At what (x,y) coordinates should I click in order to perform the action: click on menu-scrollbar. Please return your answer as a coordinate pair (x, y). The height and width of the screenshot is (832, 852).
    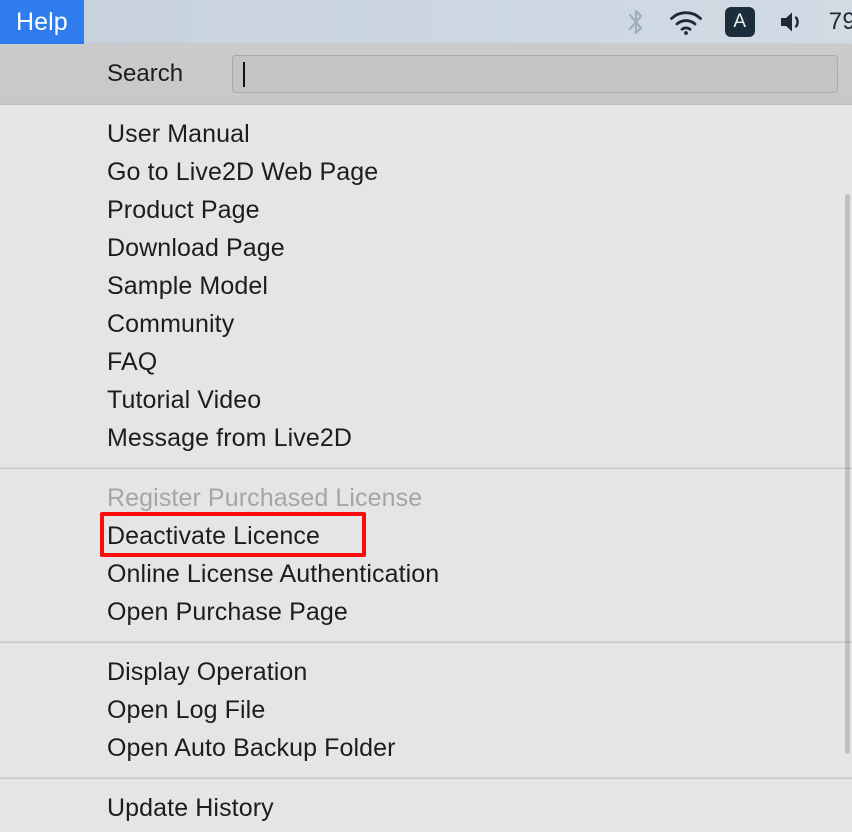
    Looking at the image, I should click on (847, 513).